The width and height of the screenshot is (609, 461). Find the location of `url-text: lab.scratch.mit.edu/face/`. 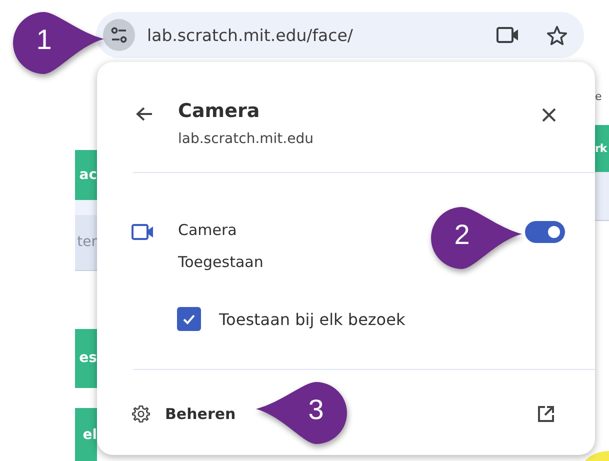

url-text: lab.scratch.mit.edu/face/ is located at coordinates (315, 35).